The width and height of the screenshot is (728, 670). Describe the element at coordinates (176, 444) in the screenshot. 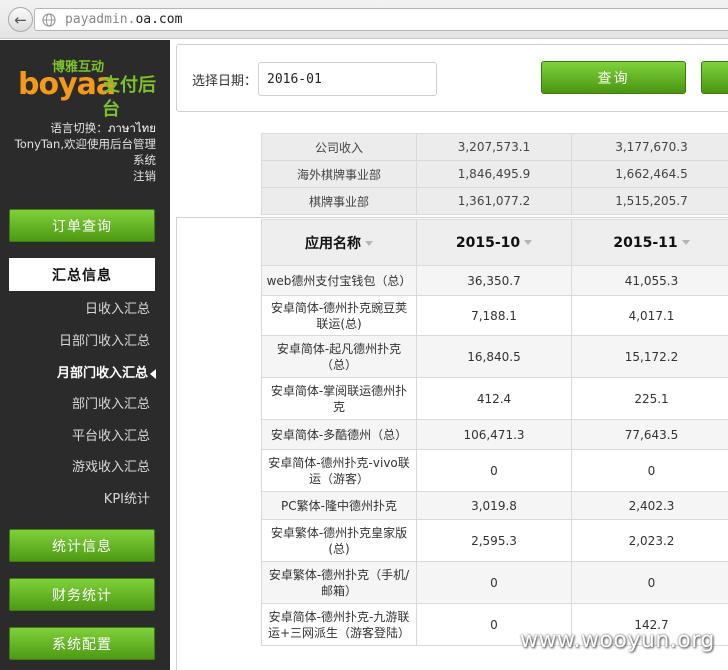

I see `content-border` at that location.